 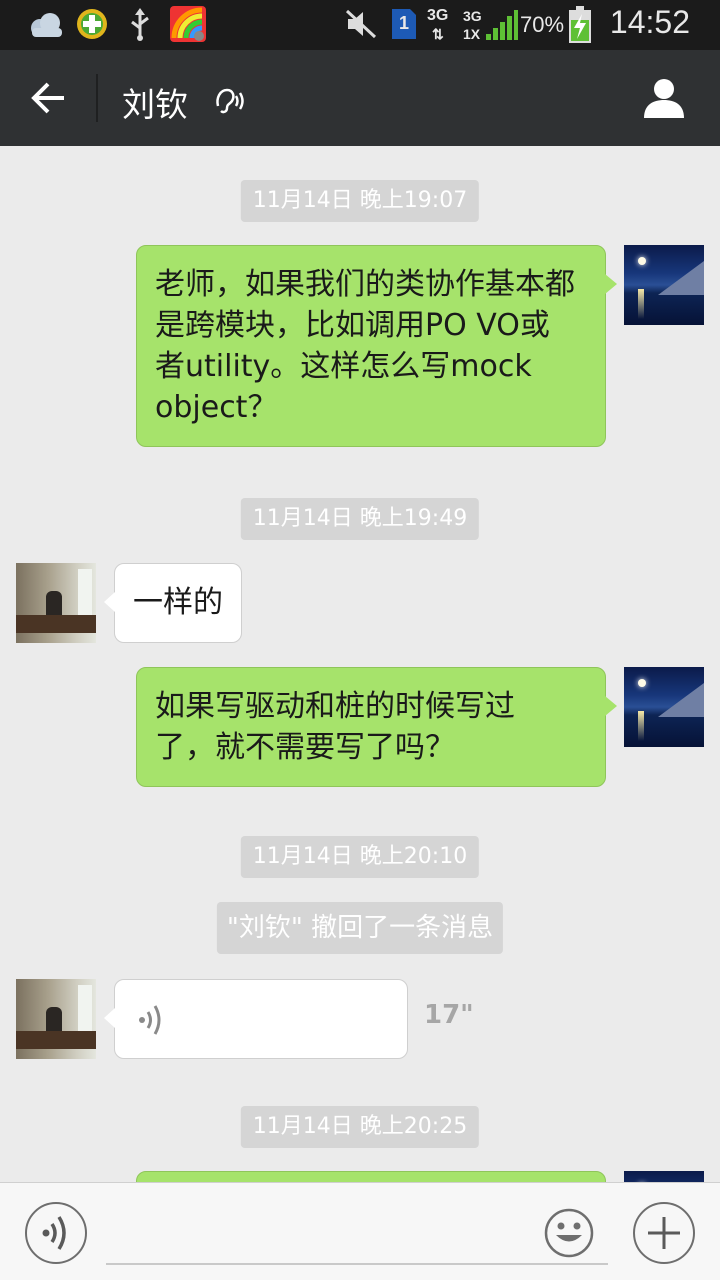 What do you see at coordinates (438, 15) in the screenshot?
I see `network-type-label: 3G` at bounding box center [438, 15].